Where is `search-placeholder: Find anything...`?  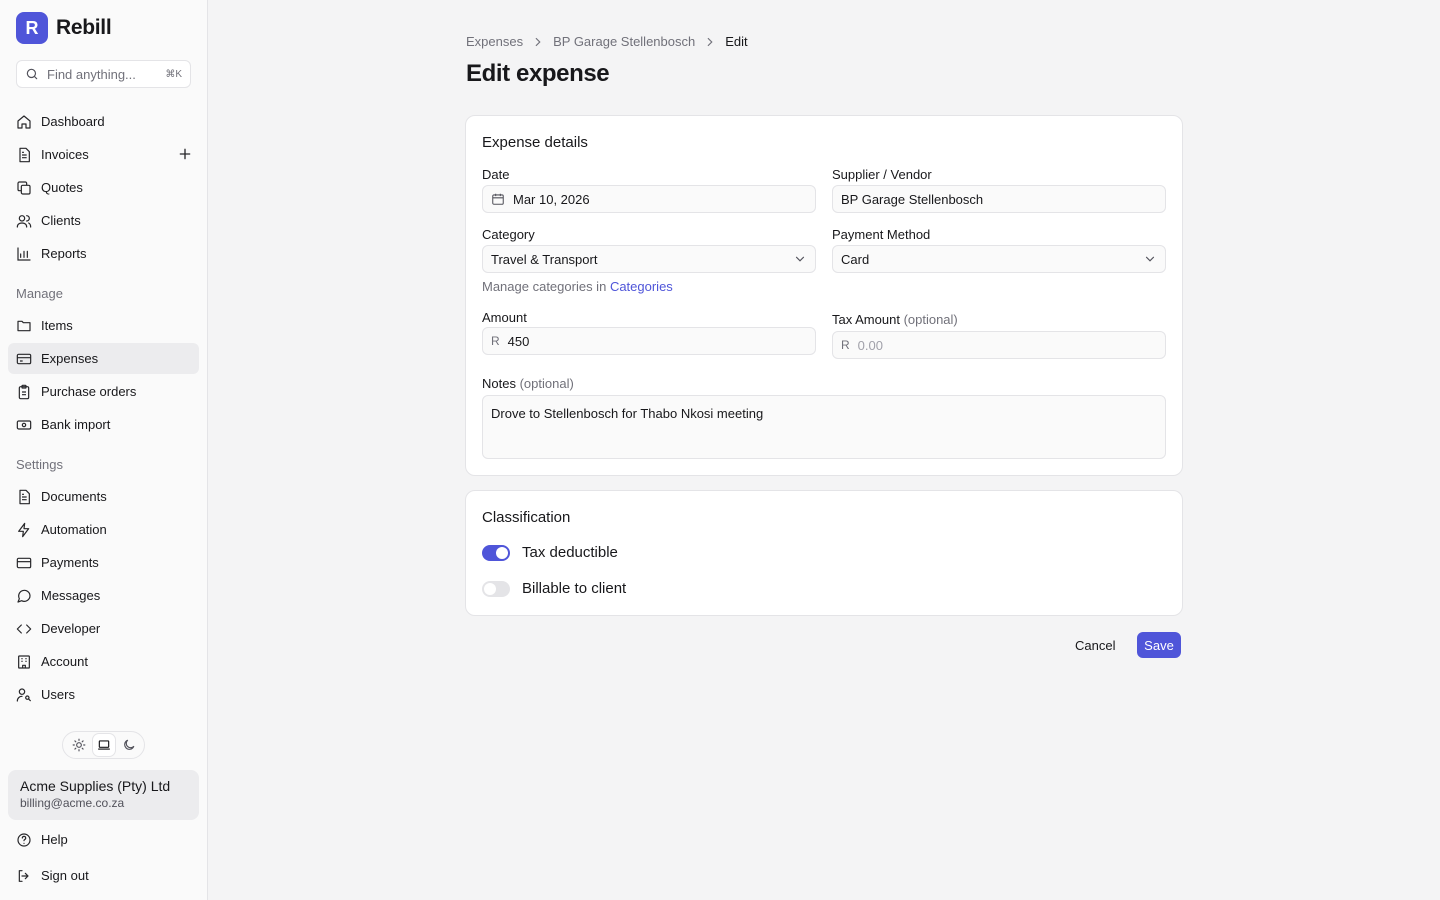 search-placeholder: Find anything... is located at coordinates (91, 74).